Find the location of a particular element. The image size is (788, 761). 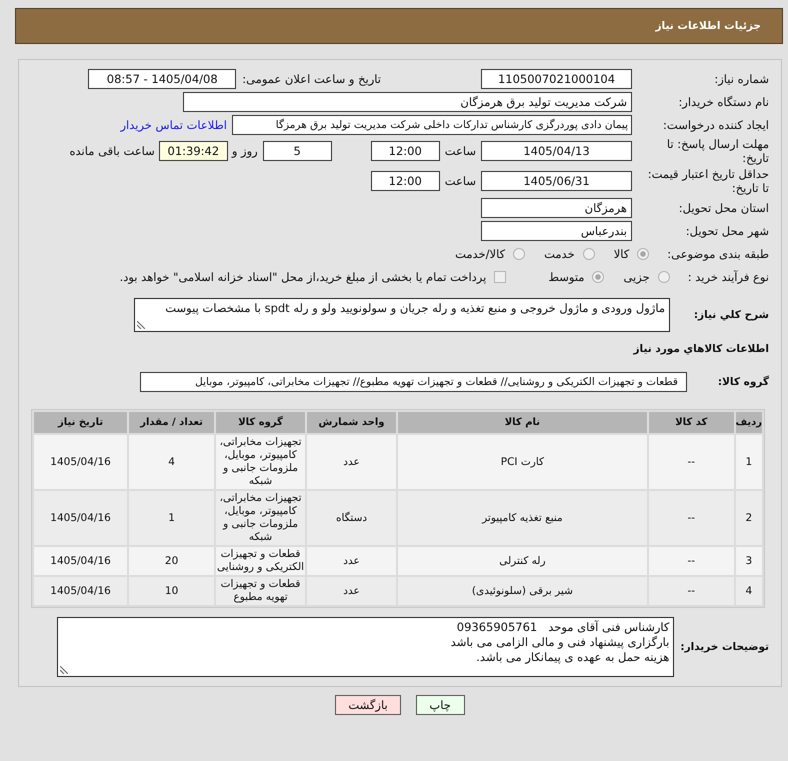

radio-label: متوسط is located at coordinates (566, 277).